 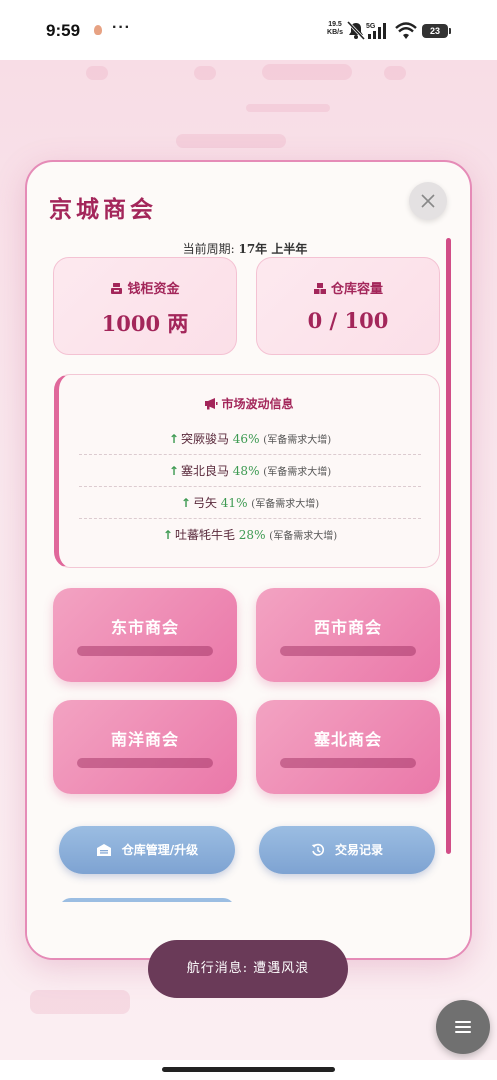 I want to click on guild-button-saibei: 塞北商会, so click(x=348, y=747).